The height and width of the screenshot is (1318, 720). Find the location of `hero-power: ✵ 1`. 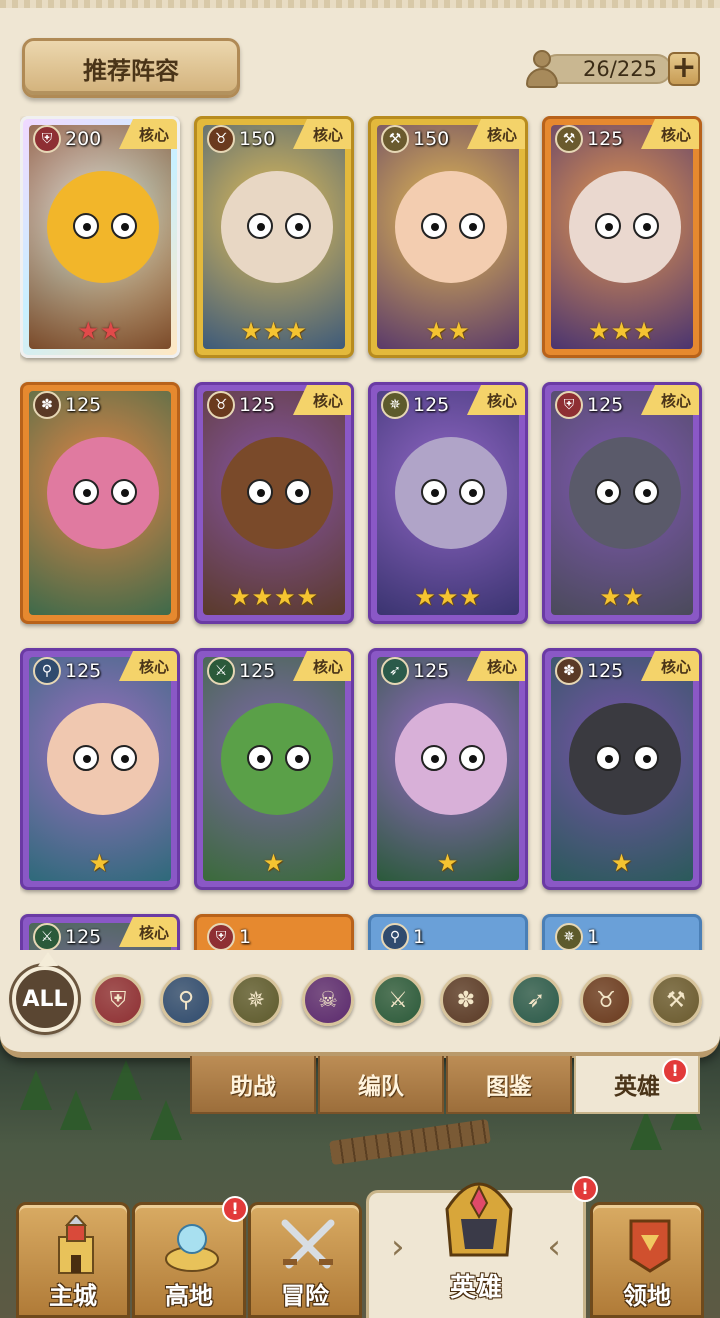

hero-power: ✵ 1 is located at coordinates (577, 936).